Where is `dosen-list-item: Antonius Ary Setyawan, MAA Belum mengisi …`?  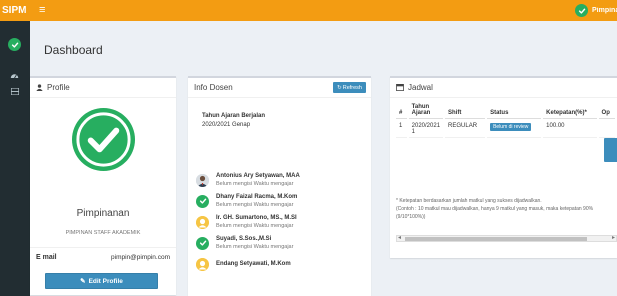 dosen-list-item: Antonius Ary Setyawan, MAA Belum mengisi … is located at coordinates (248, 180).